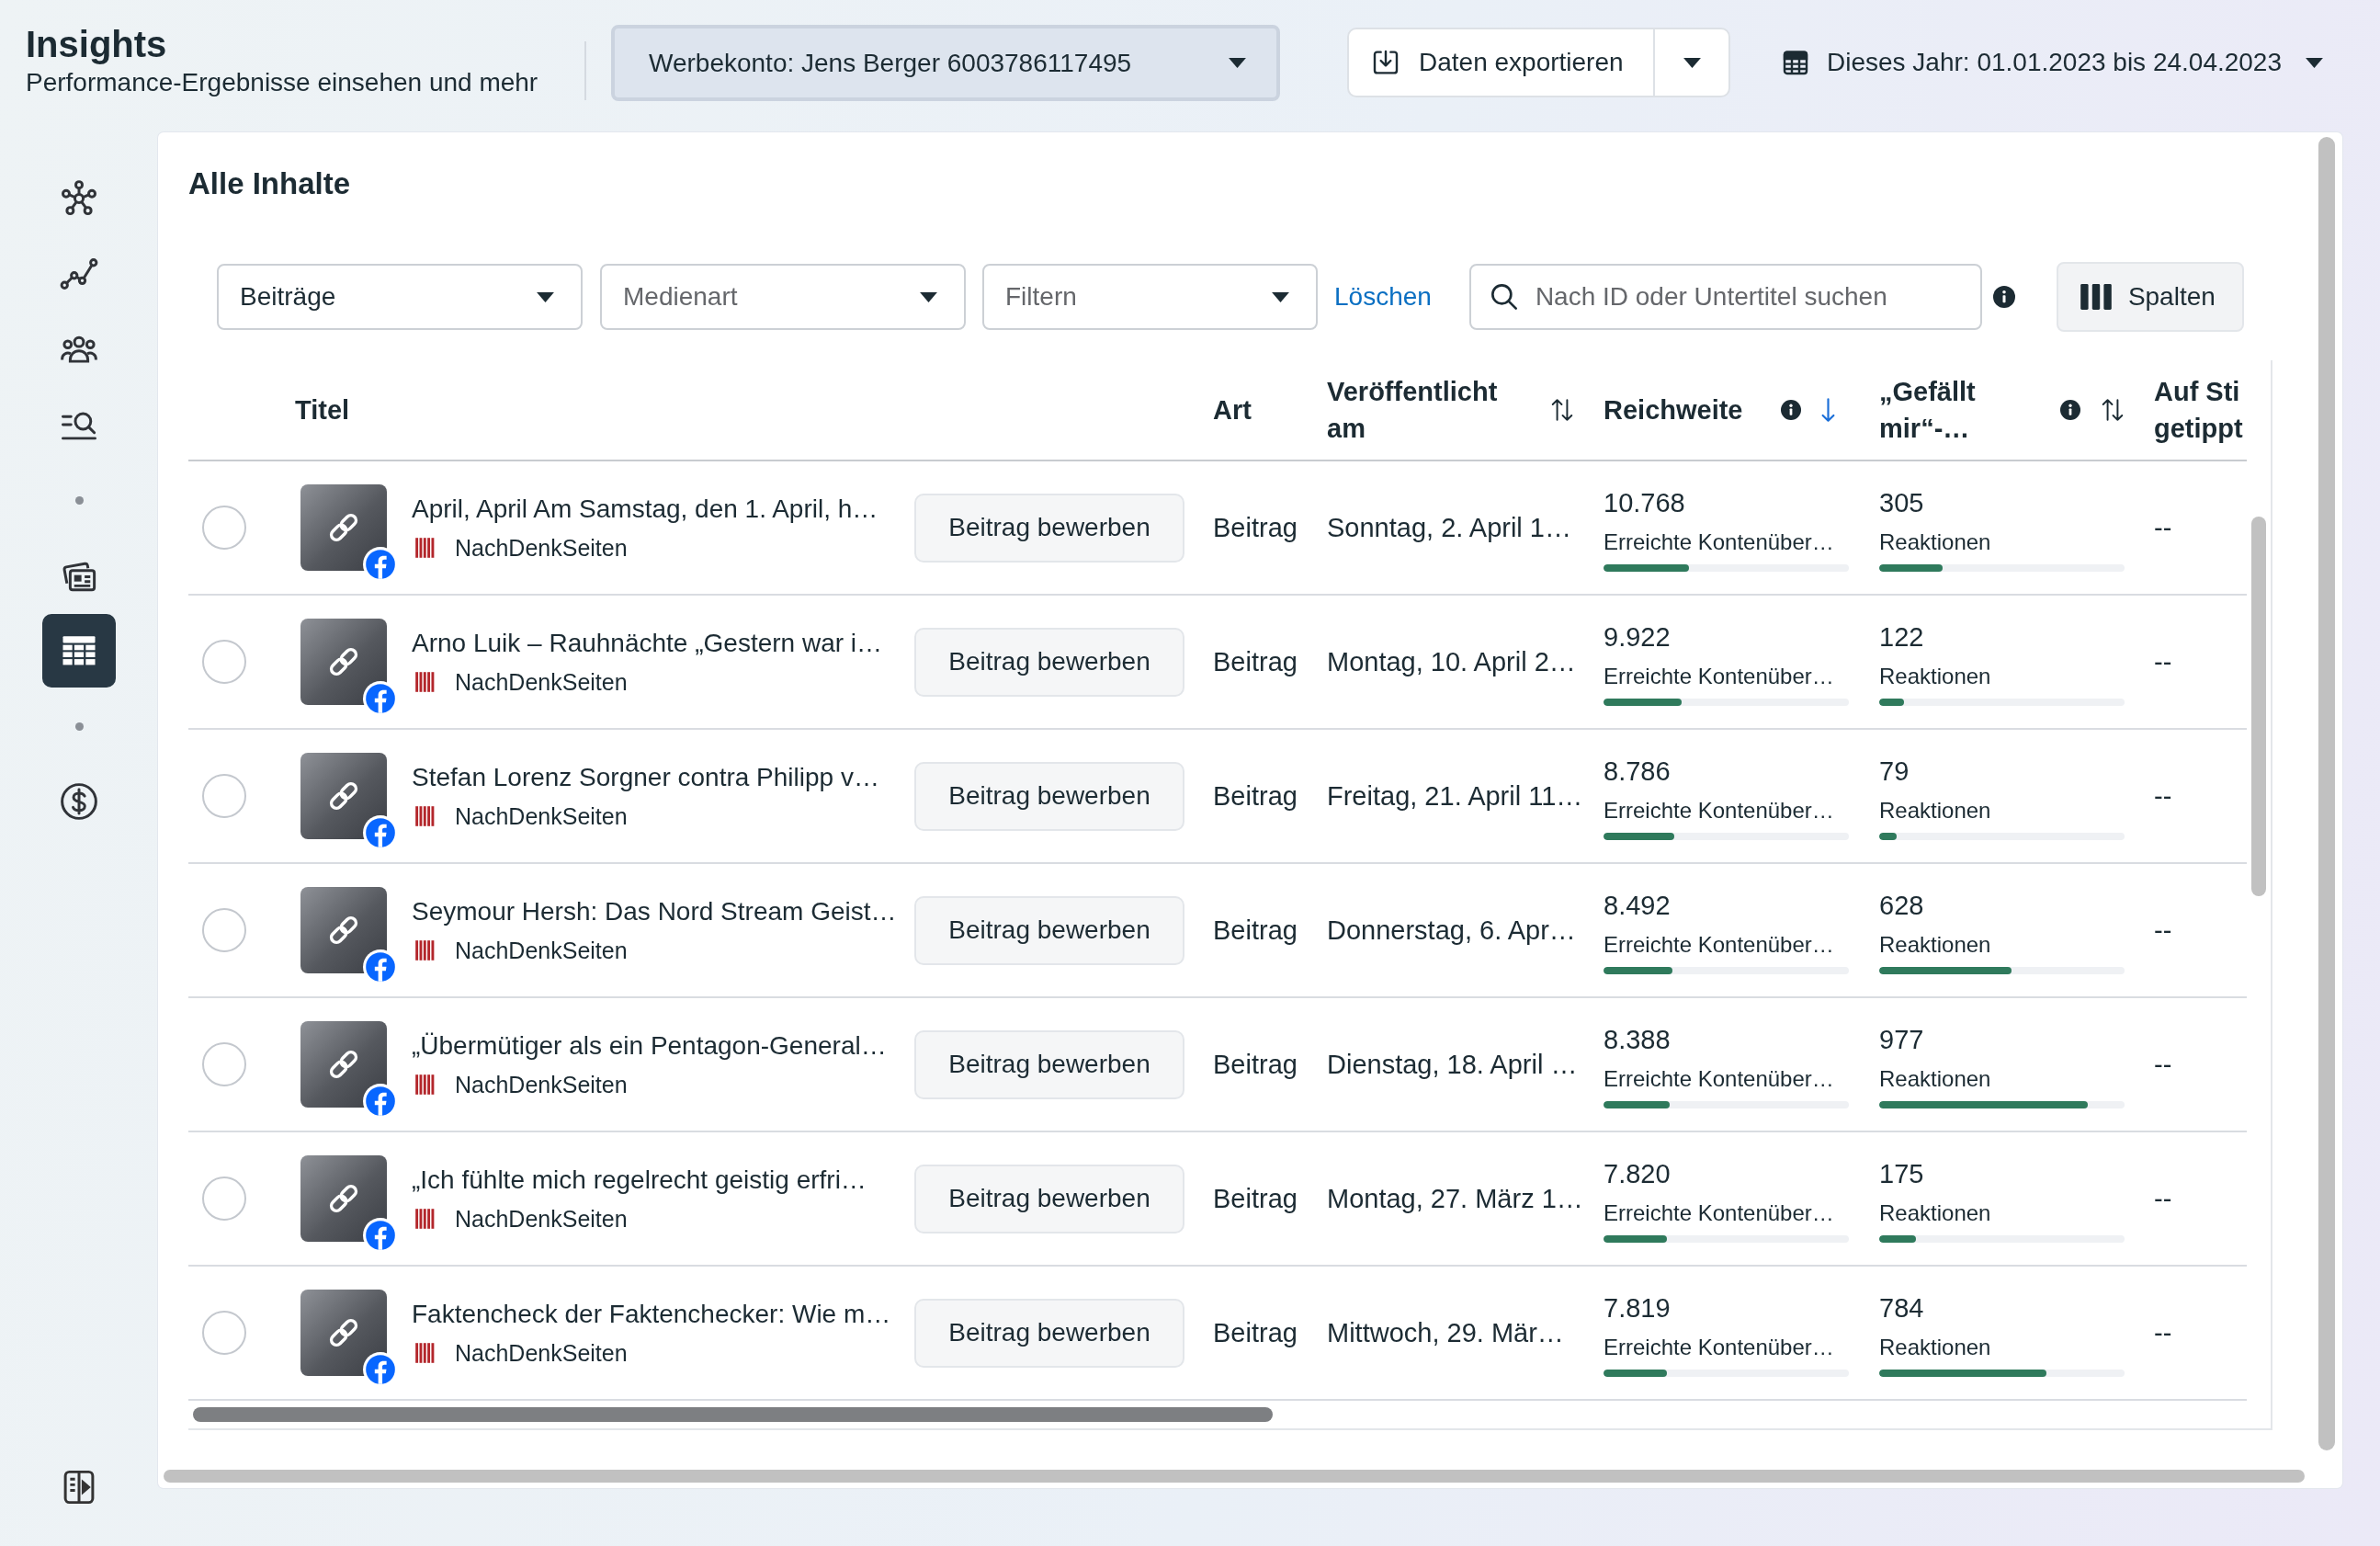 Image resolution: width=2380 pixels, height=1546 pixels. Describe the element at coordinates (1901, 906) in the screenshot. I see `reactions-value: 628` at that location.